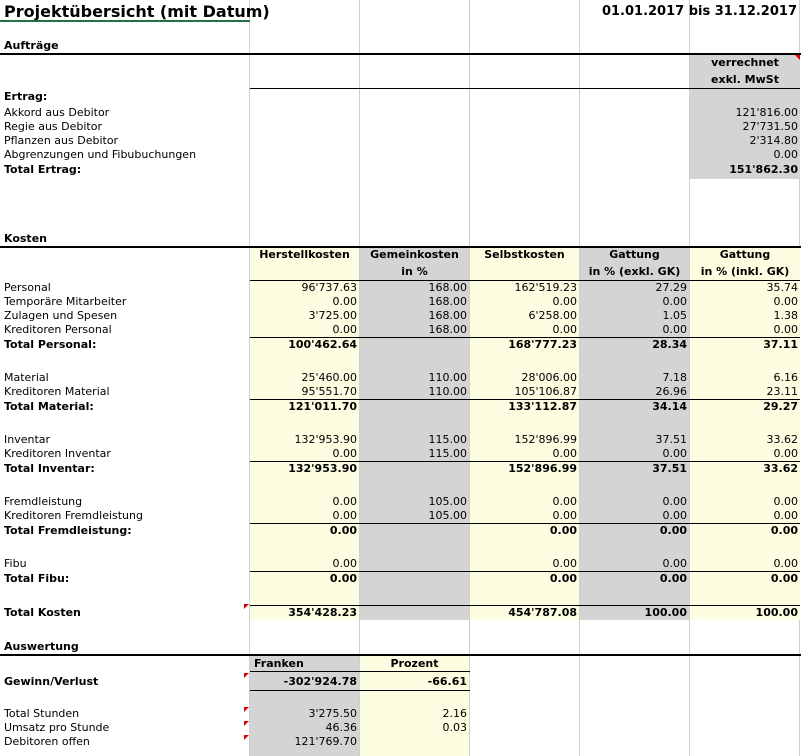 Image resolution: width=801 pixels, height=756 pixels. I want to click on kosten-row-label: Temporäre Mitarbeiter, so click(65, 301).